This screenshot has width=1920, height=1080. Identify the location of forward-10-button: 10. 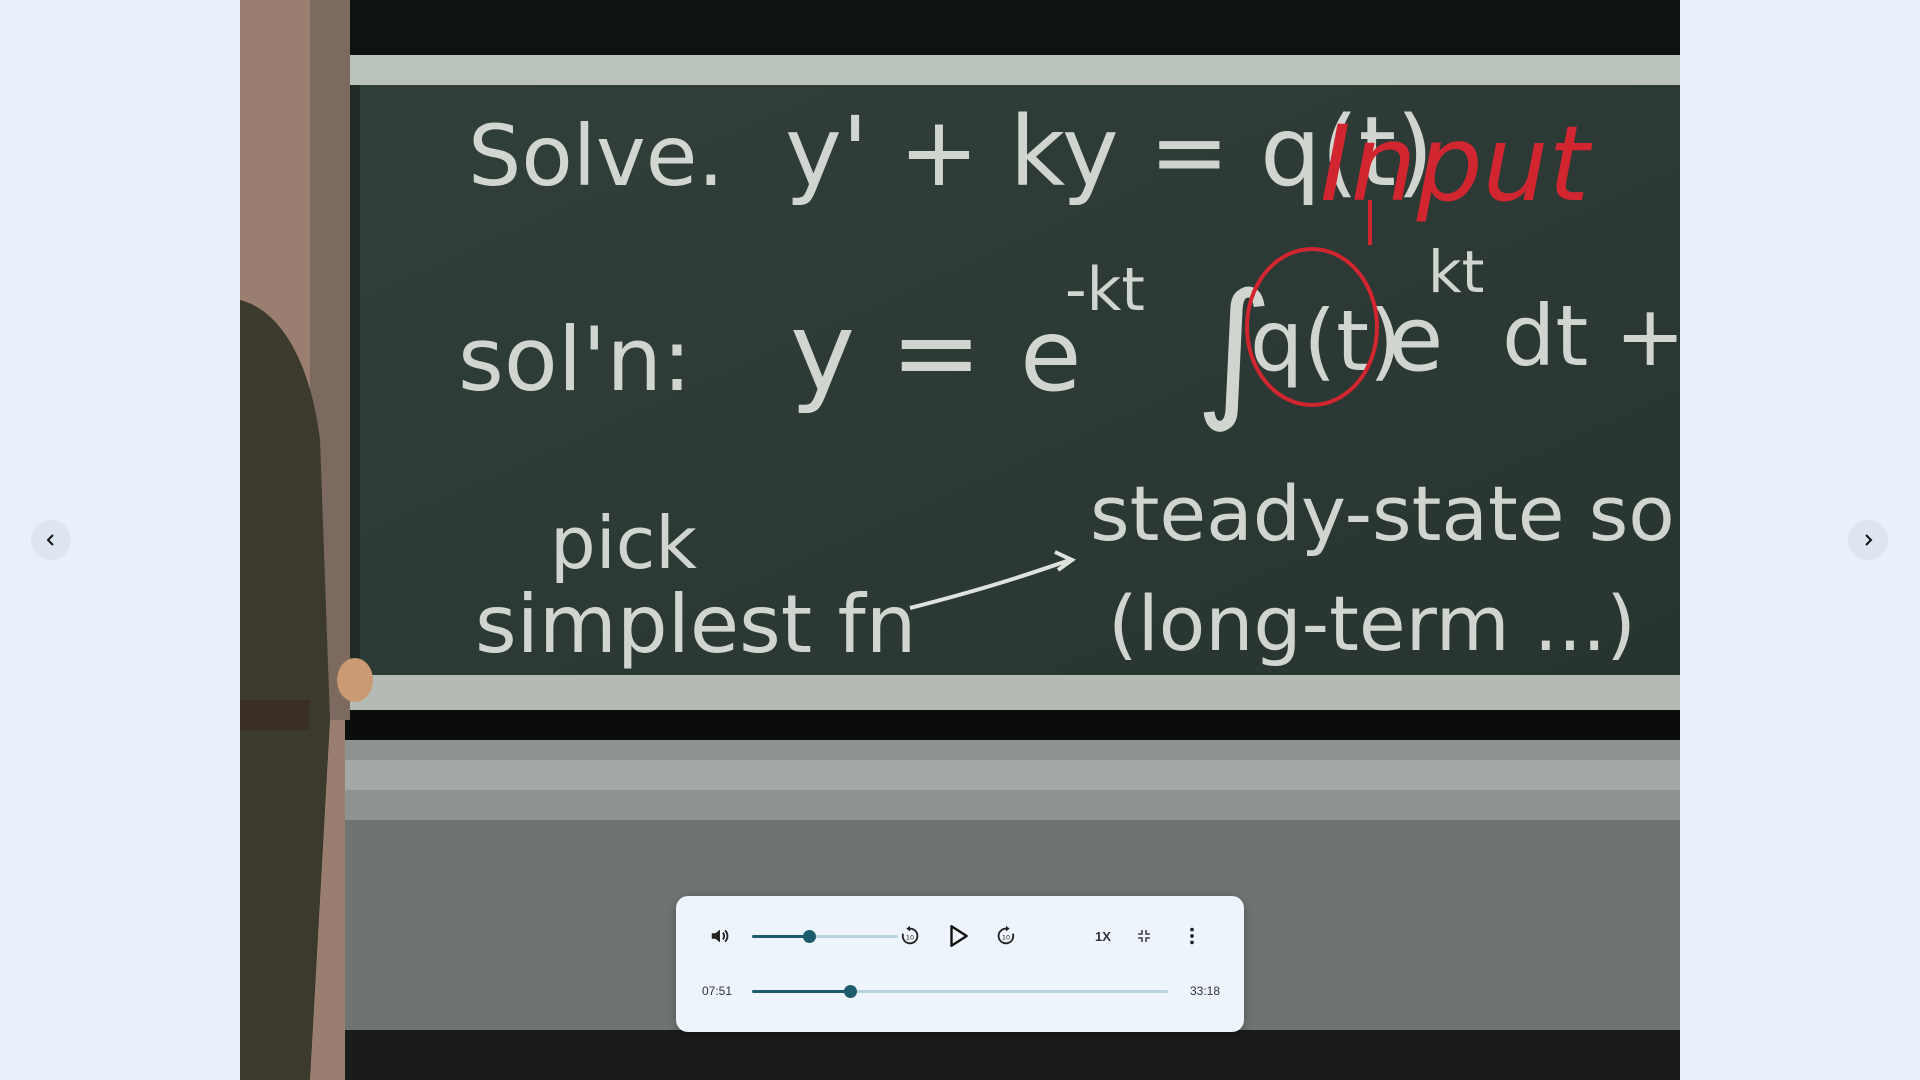
(1006, 936).